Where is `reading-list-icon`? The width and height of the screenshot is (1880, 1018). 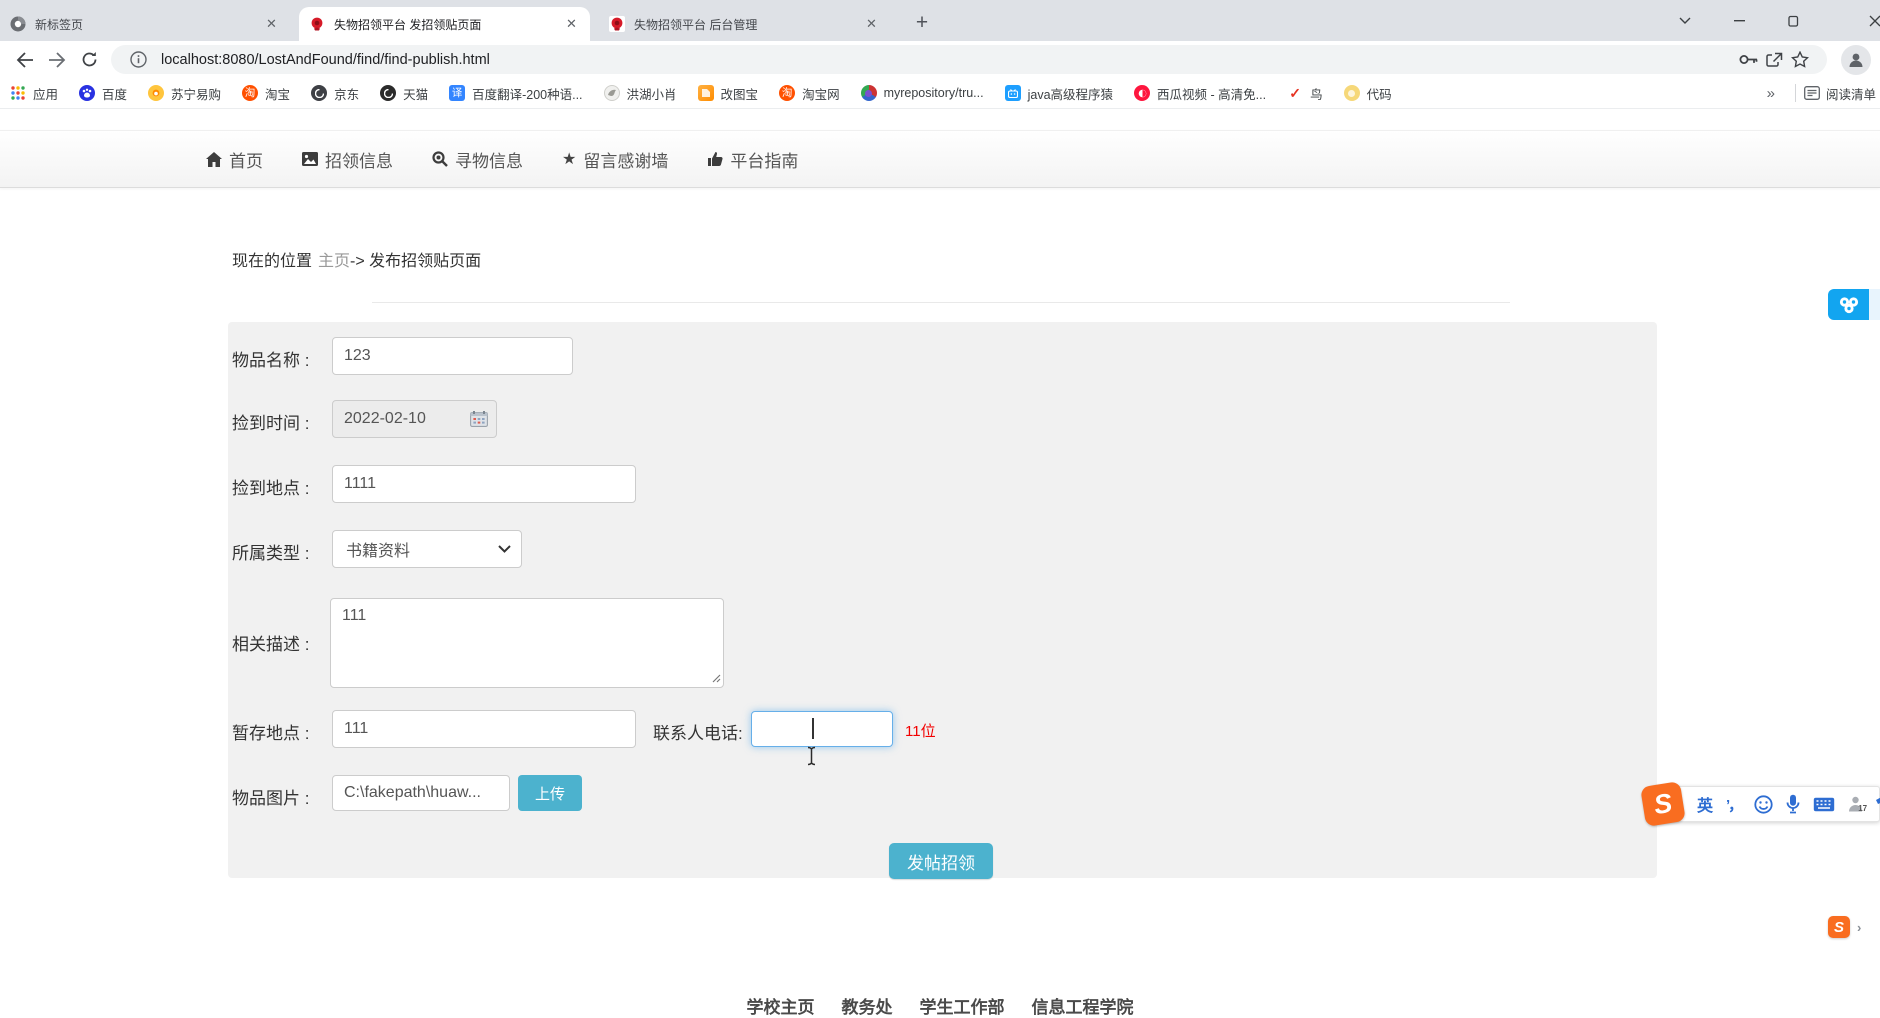
reading-list-icon is located at coordinates (1812, 93).